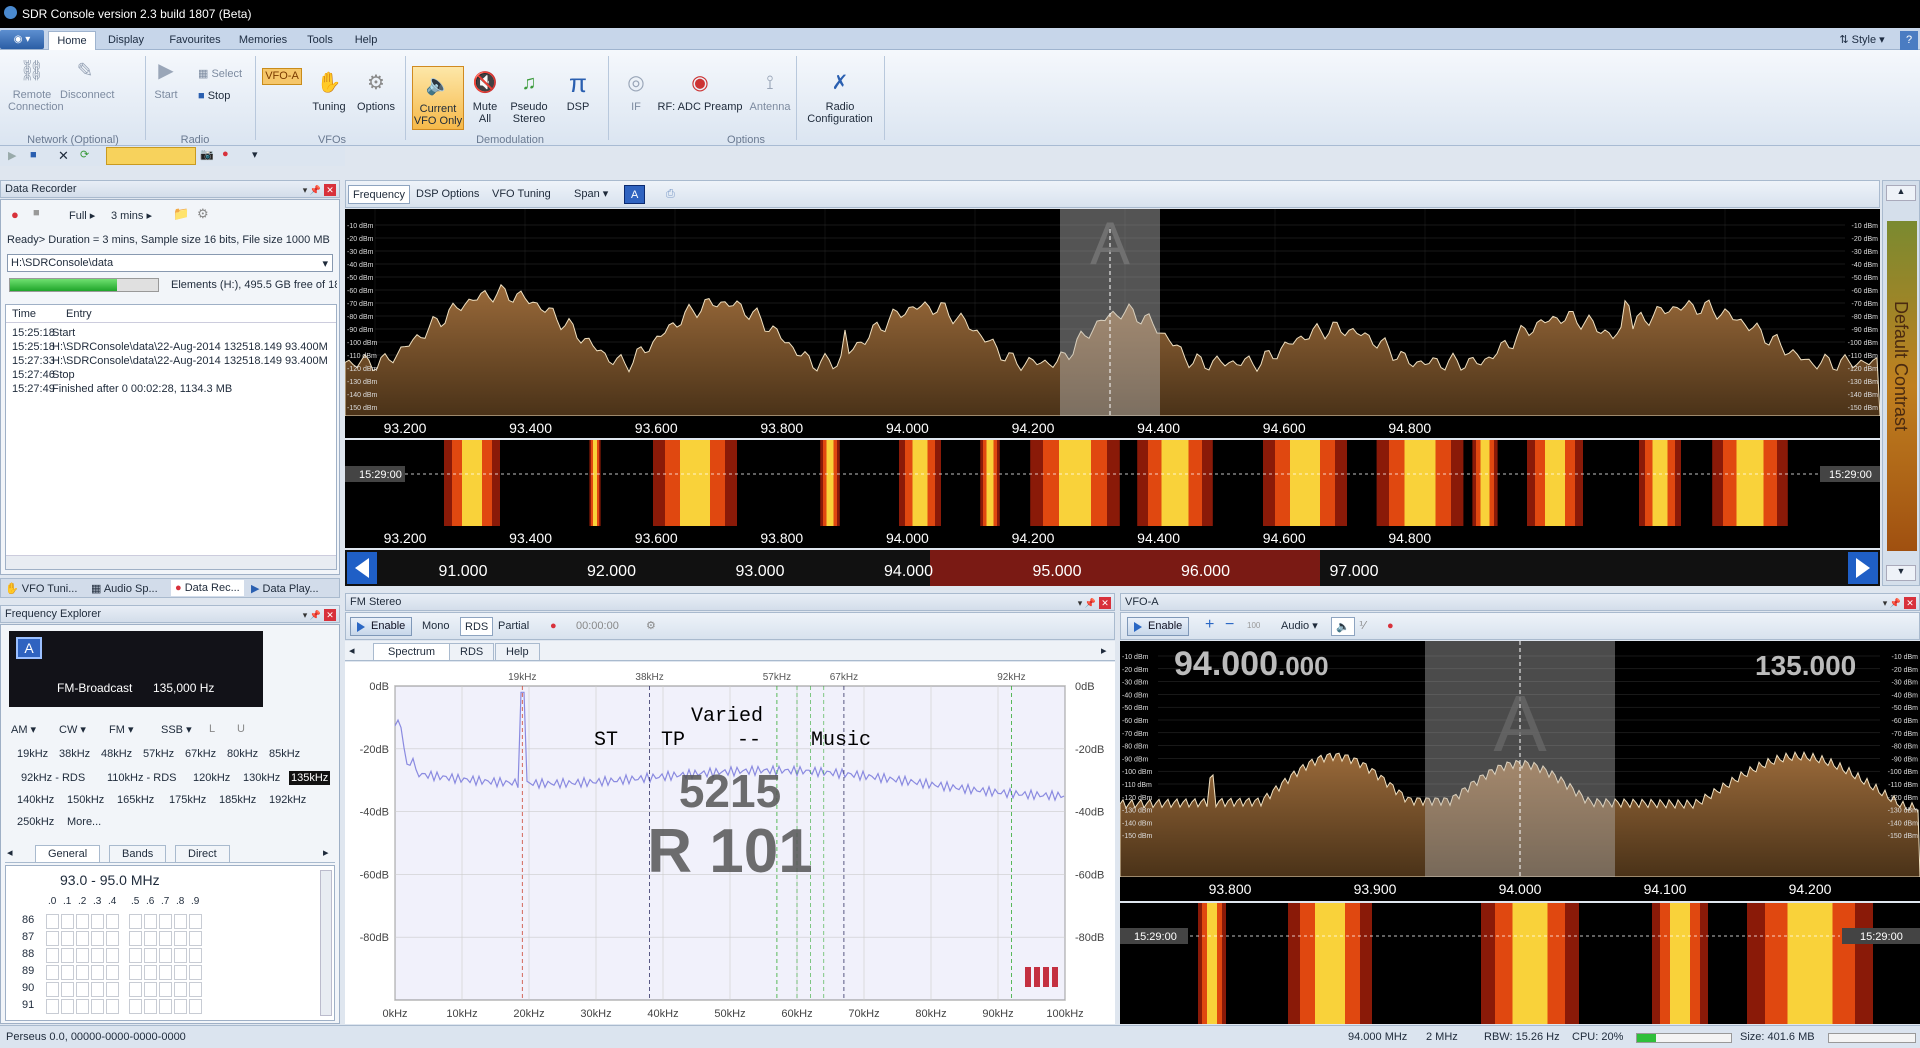 The width and height of the screenshot is (1920, 1048). What do you see at coordinates (485, 96) in the screenshot?
I see `mute-all-button: 🔇 Mute All` at bounding box center [485, 96].